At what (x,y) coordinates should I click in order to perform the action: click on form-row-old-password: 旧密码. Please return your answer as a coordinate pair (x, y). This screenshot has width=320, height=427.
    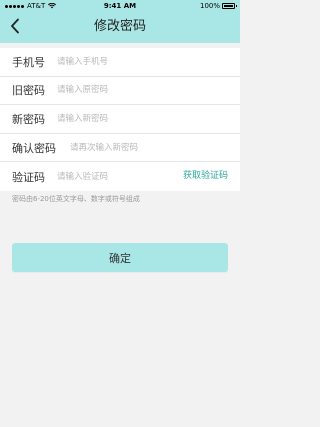
    Looking at the image, I should click on (120, 91).